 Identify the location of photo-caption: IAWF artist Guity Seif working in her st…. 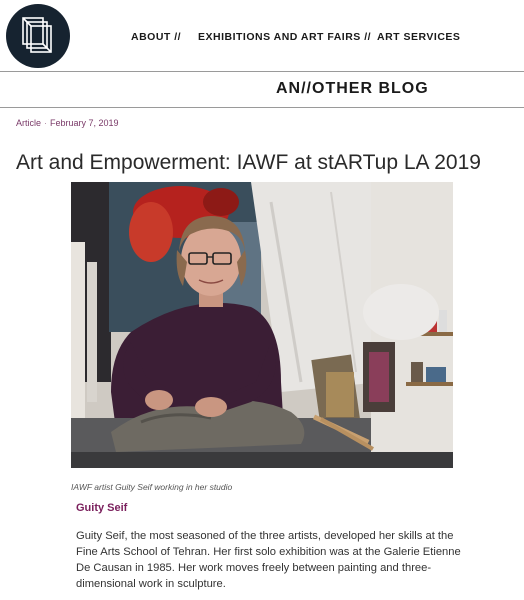
(152, 487).